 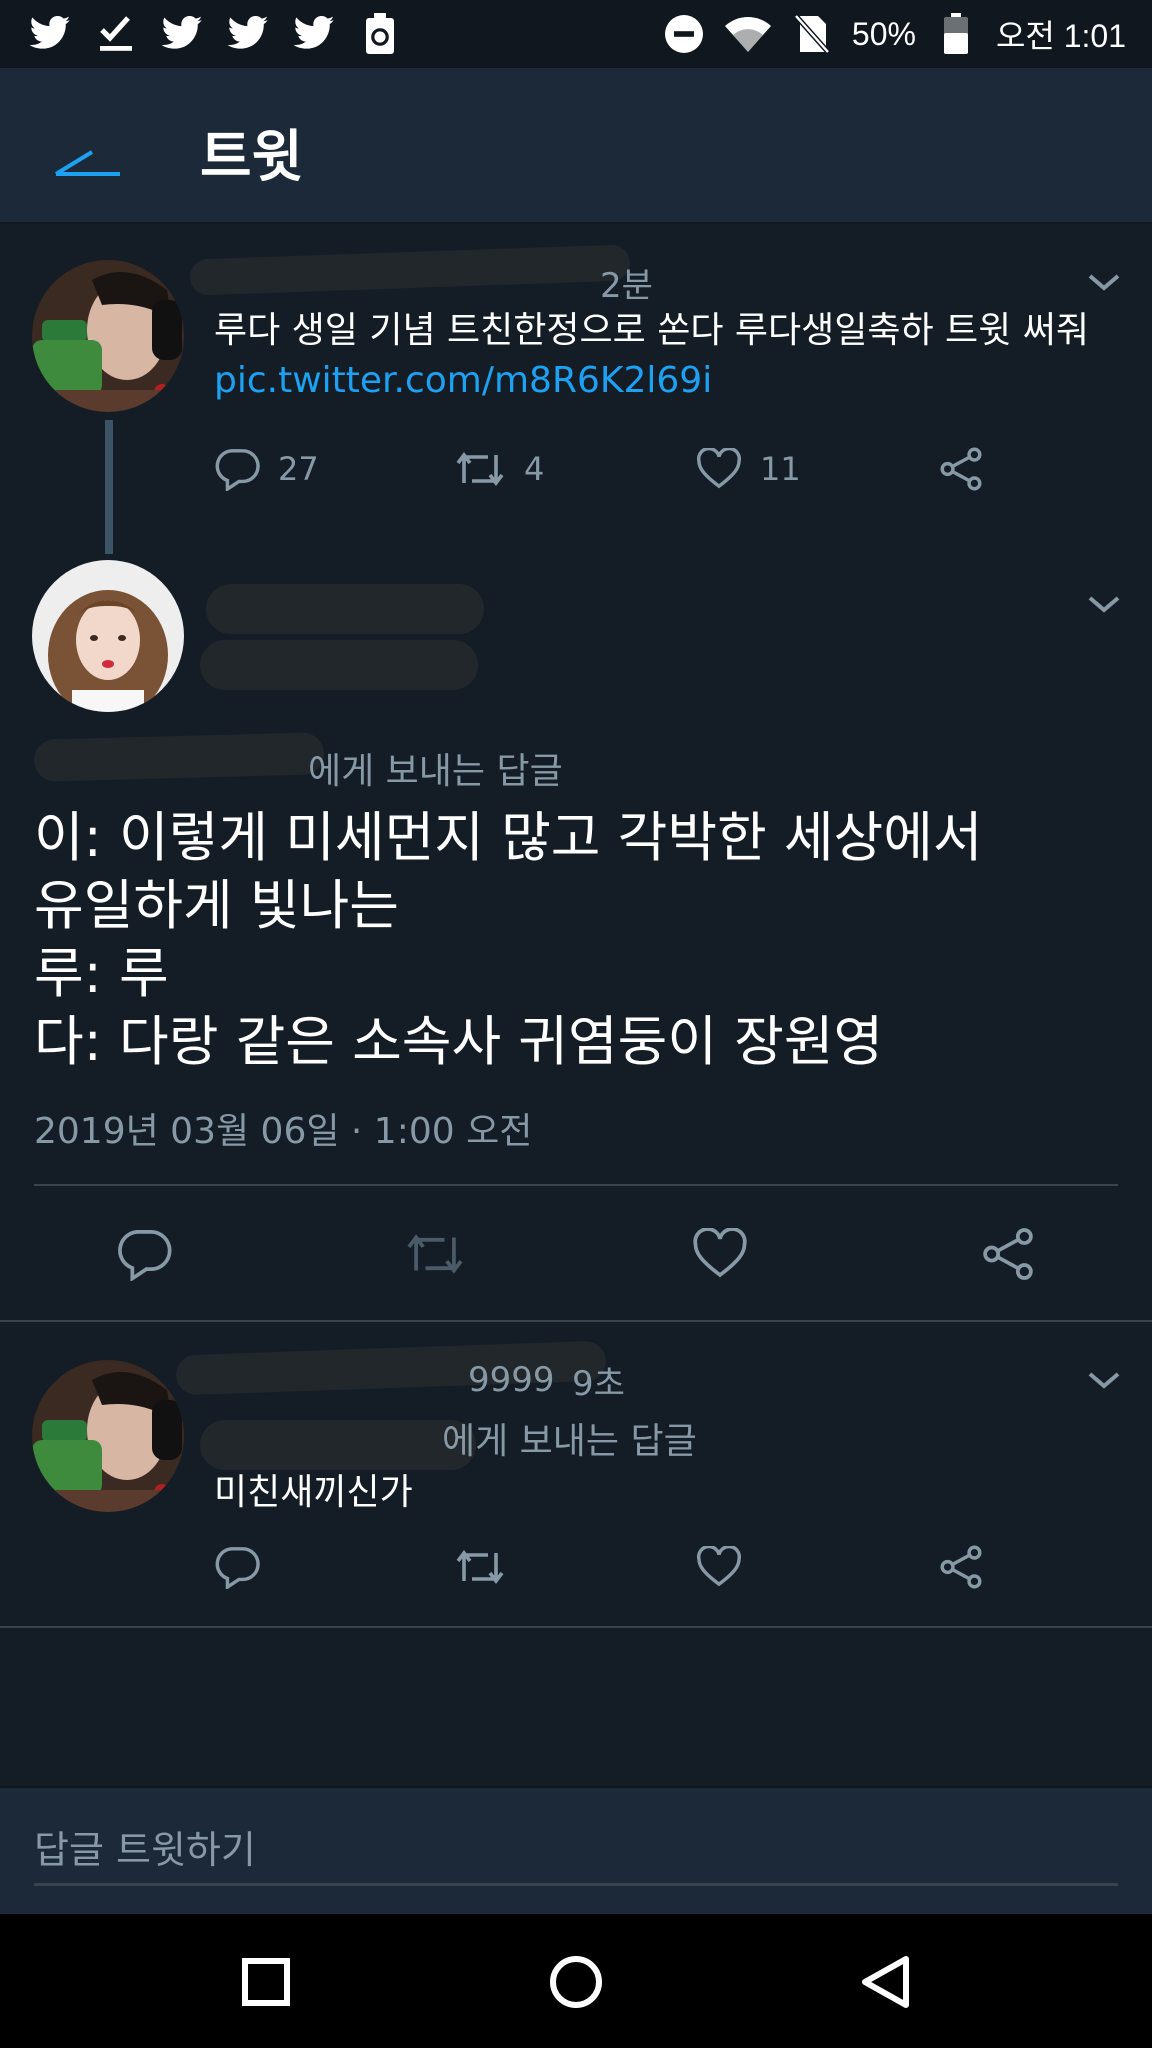 What do you see at coordinates (780, 469) in the screenshot?
I see `like-count: 11` at bounding box center [780, 469].